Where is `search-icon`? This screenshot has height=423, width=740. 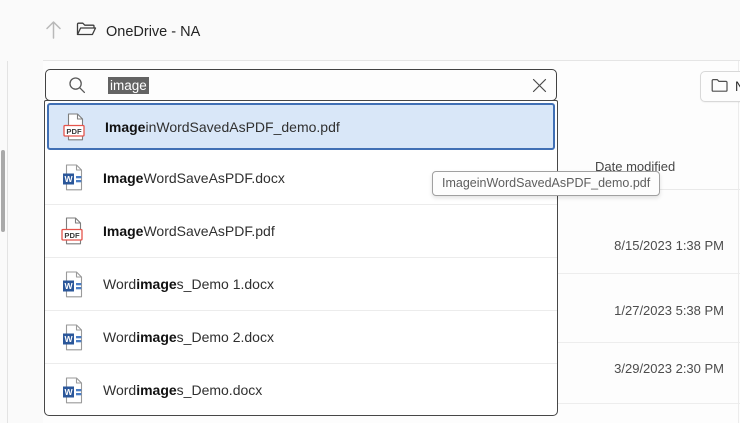
search-icon is located at coordinates (77, 85).